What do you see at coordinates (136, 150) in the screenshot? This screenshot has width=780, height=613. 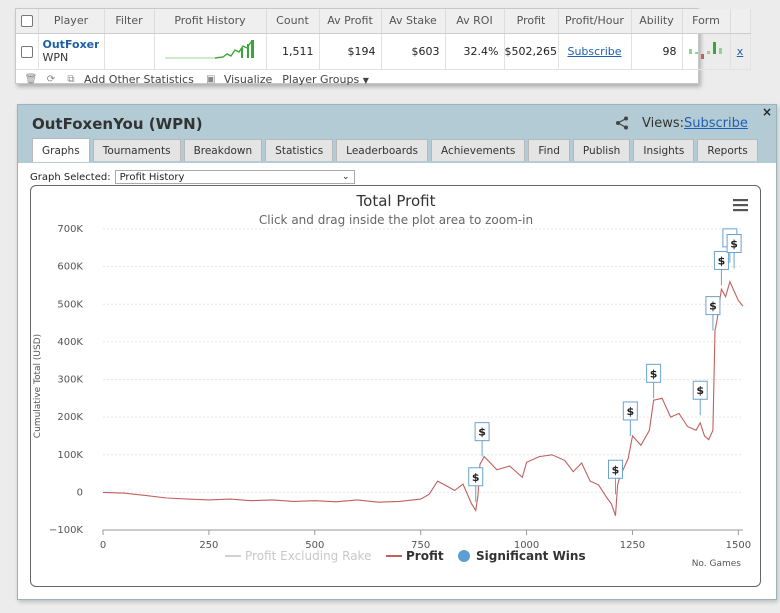 I see `tab-tournaments: Tournaments` at bounding box center [136, 150].